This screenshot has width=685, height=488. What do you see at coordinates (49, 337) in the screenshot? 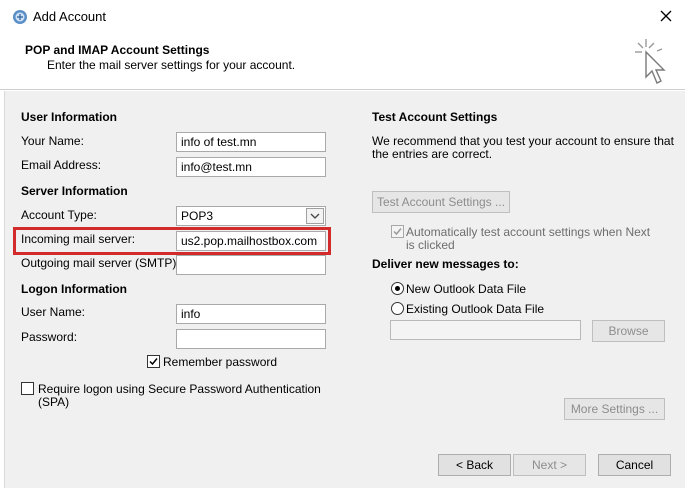
I see `password-label: Password:` at bounding box center [49, 337].